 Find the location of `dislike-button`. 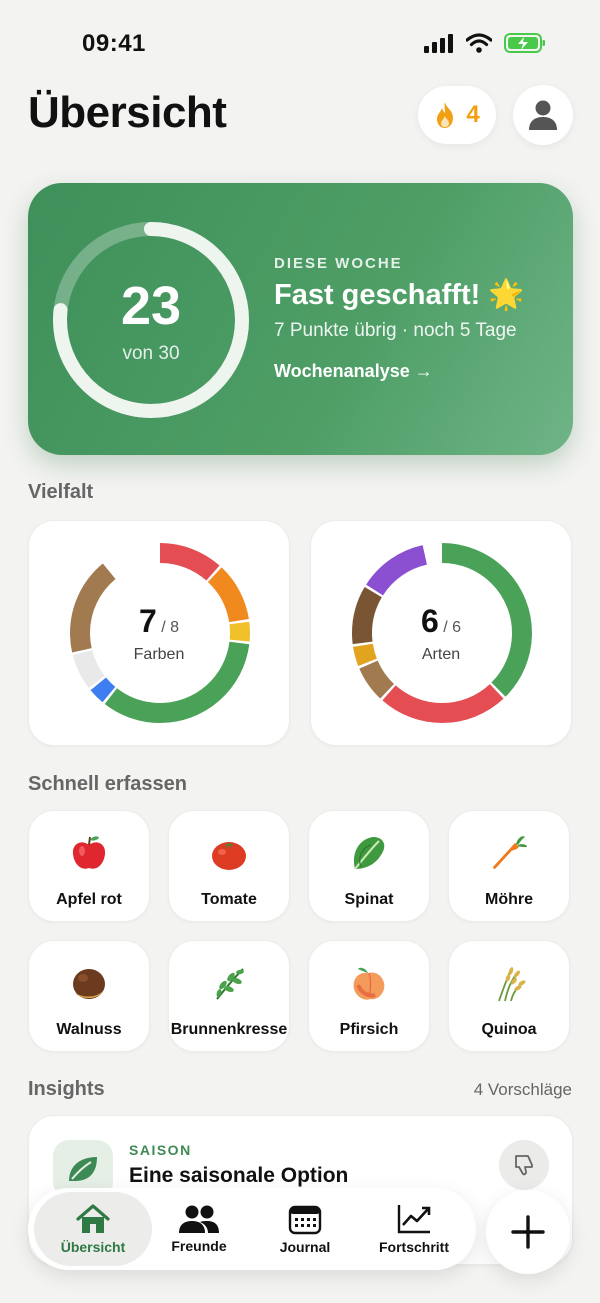

dislike-button is located at coordinates (524, 1165).